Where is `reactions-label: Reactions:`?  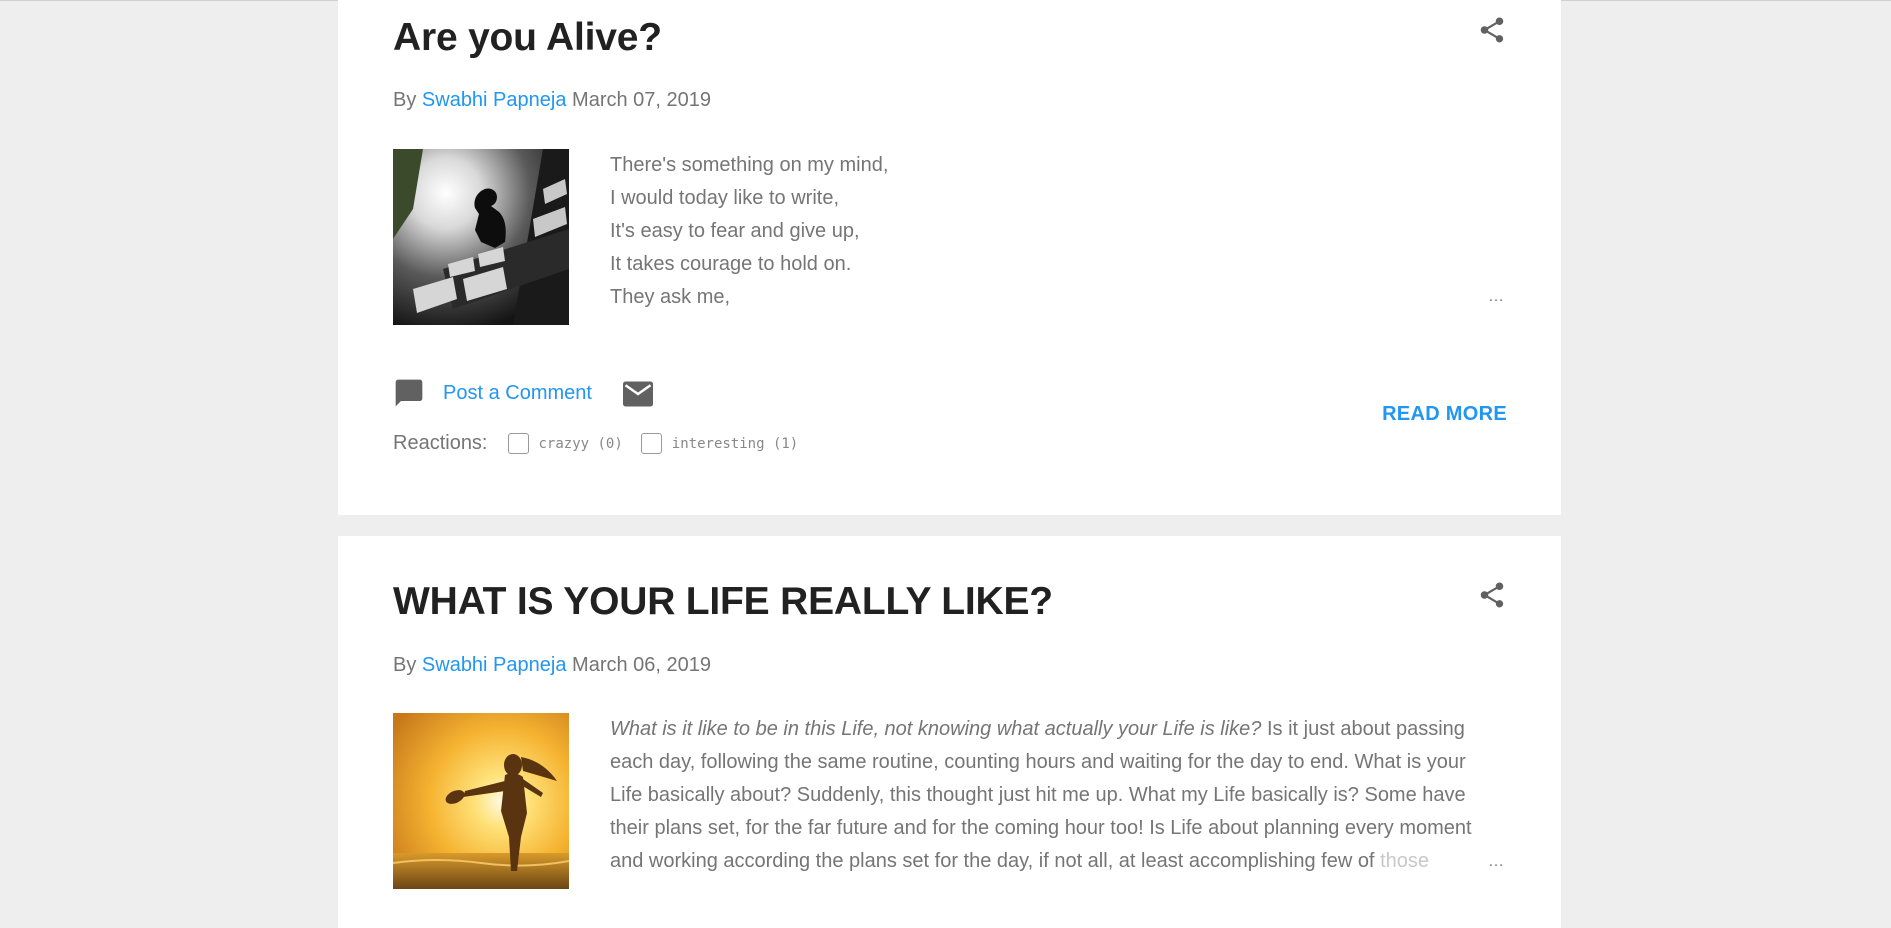
reactions-label: Reactions: is located at coordinates (440, 443).